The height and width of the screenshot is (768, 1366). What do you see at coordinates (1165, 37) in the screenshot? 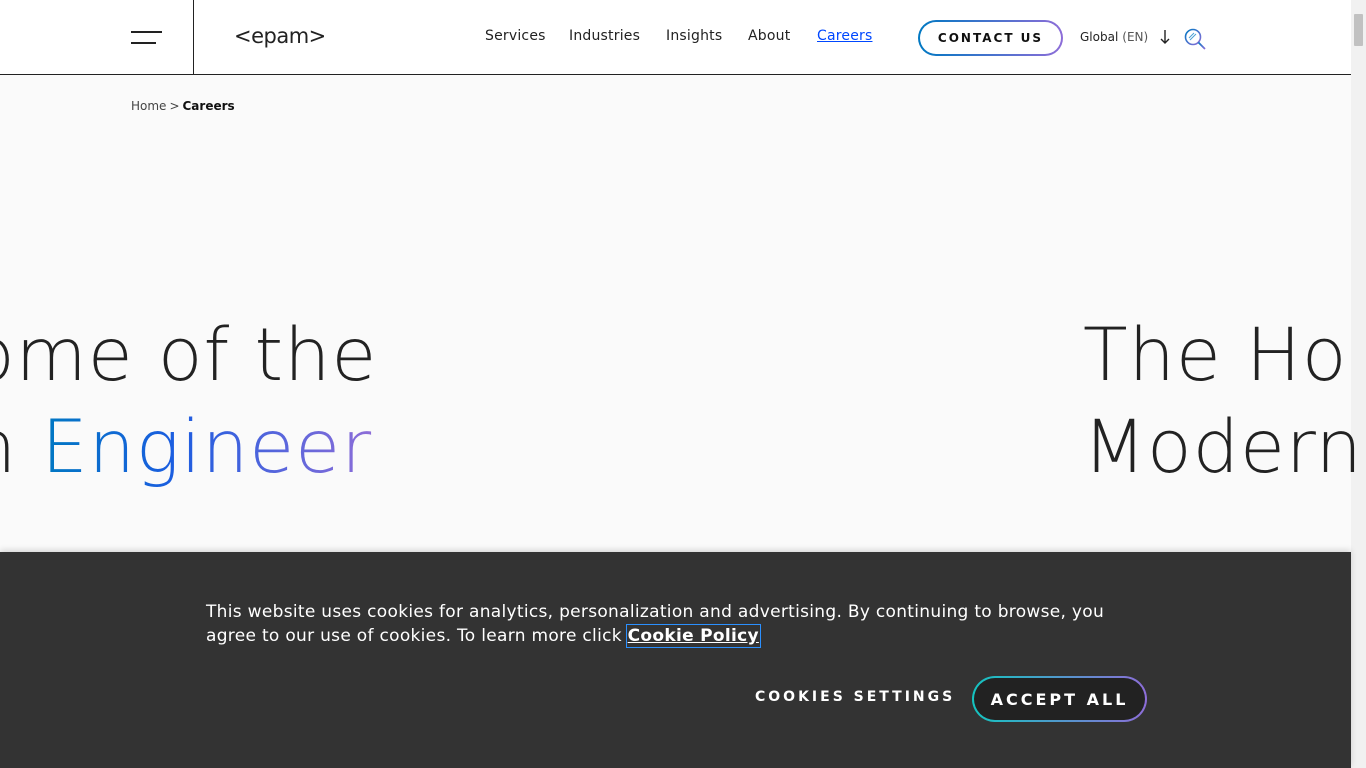
I see `arrow-down-icon` at bounding box center [1165, 37].